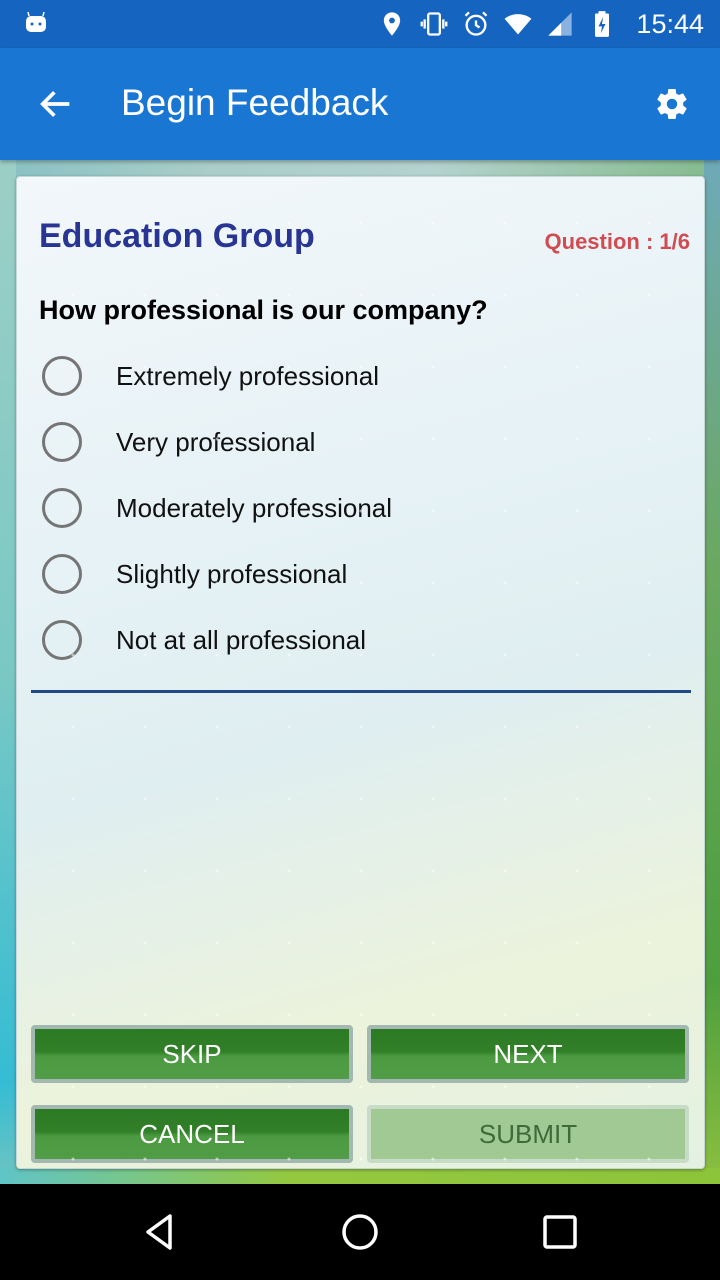  Describe the element at coordinates (232, 573) in the screenshot. I see `option-label: Slightly professional` at that location.